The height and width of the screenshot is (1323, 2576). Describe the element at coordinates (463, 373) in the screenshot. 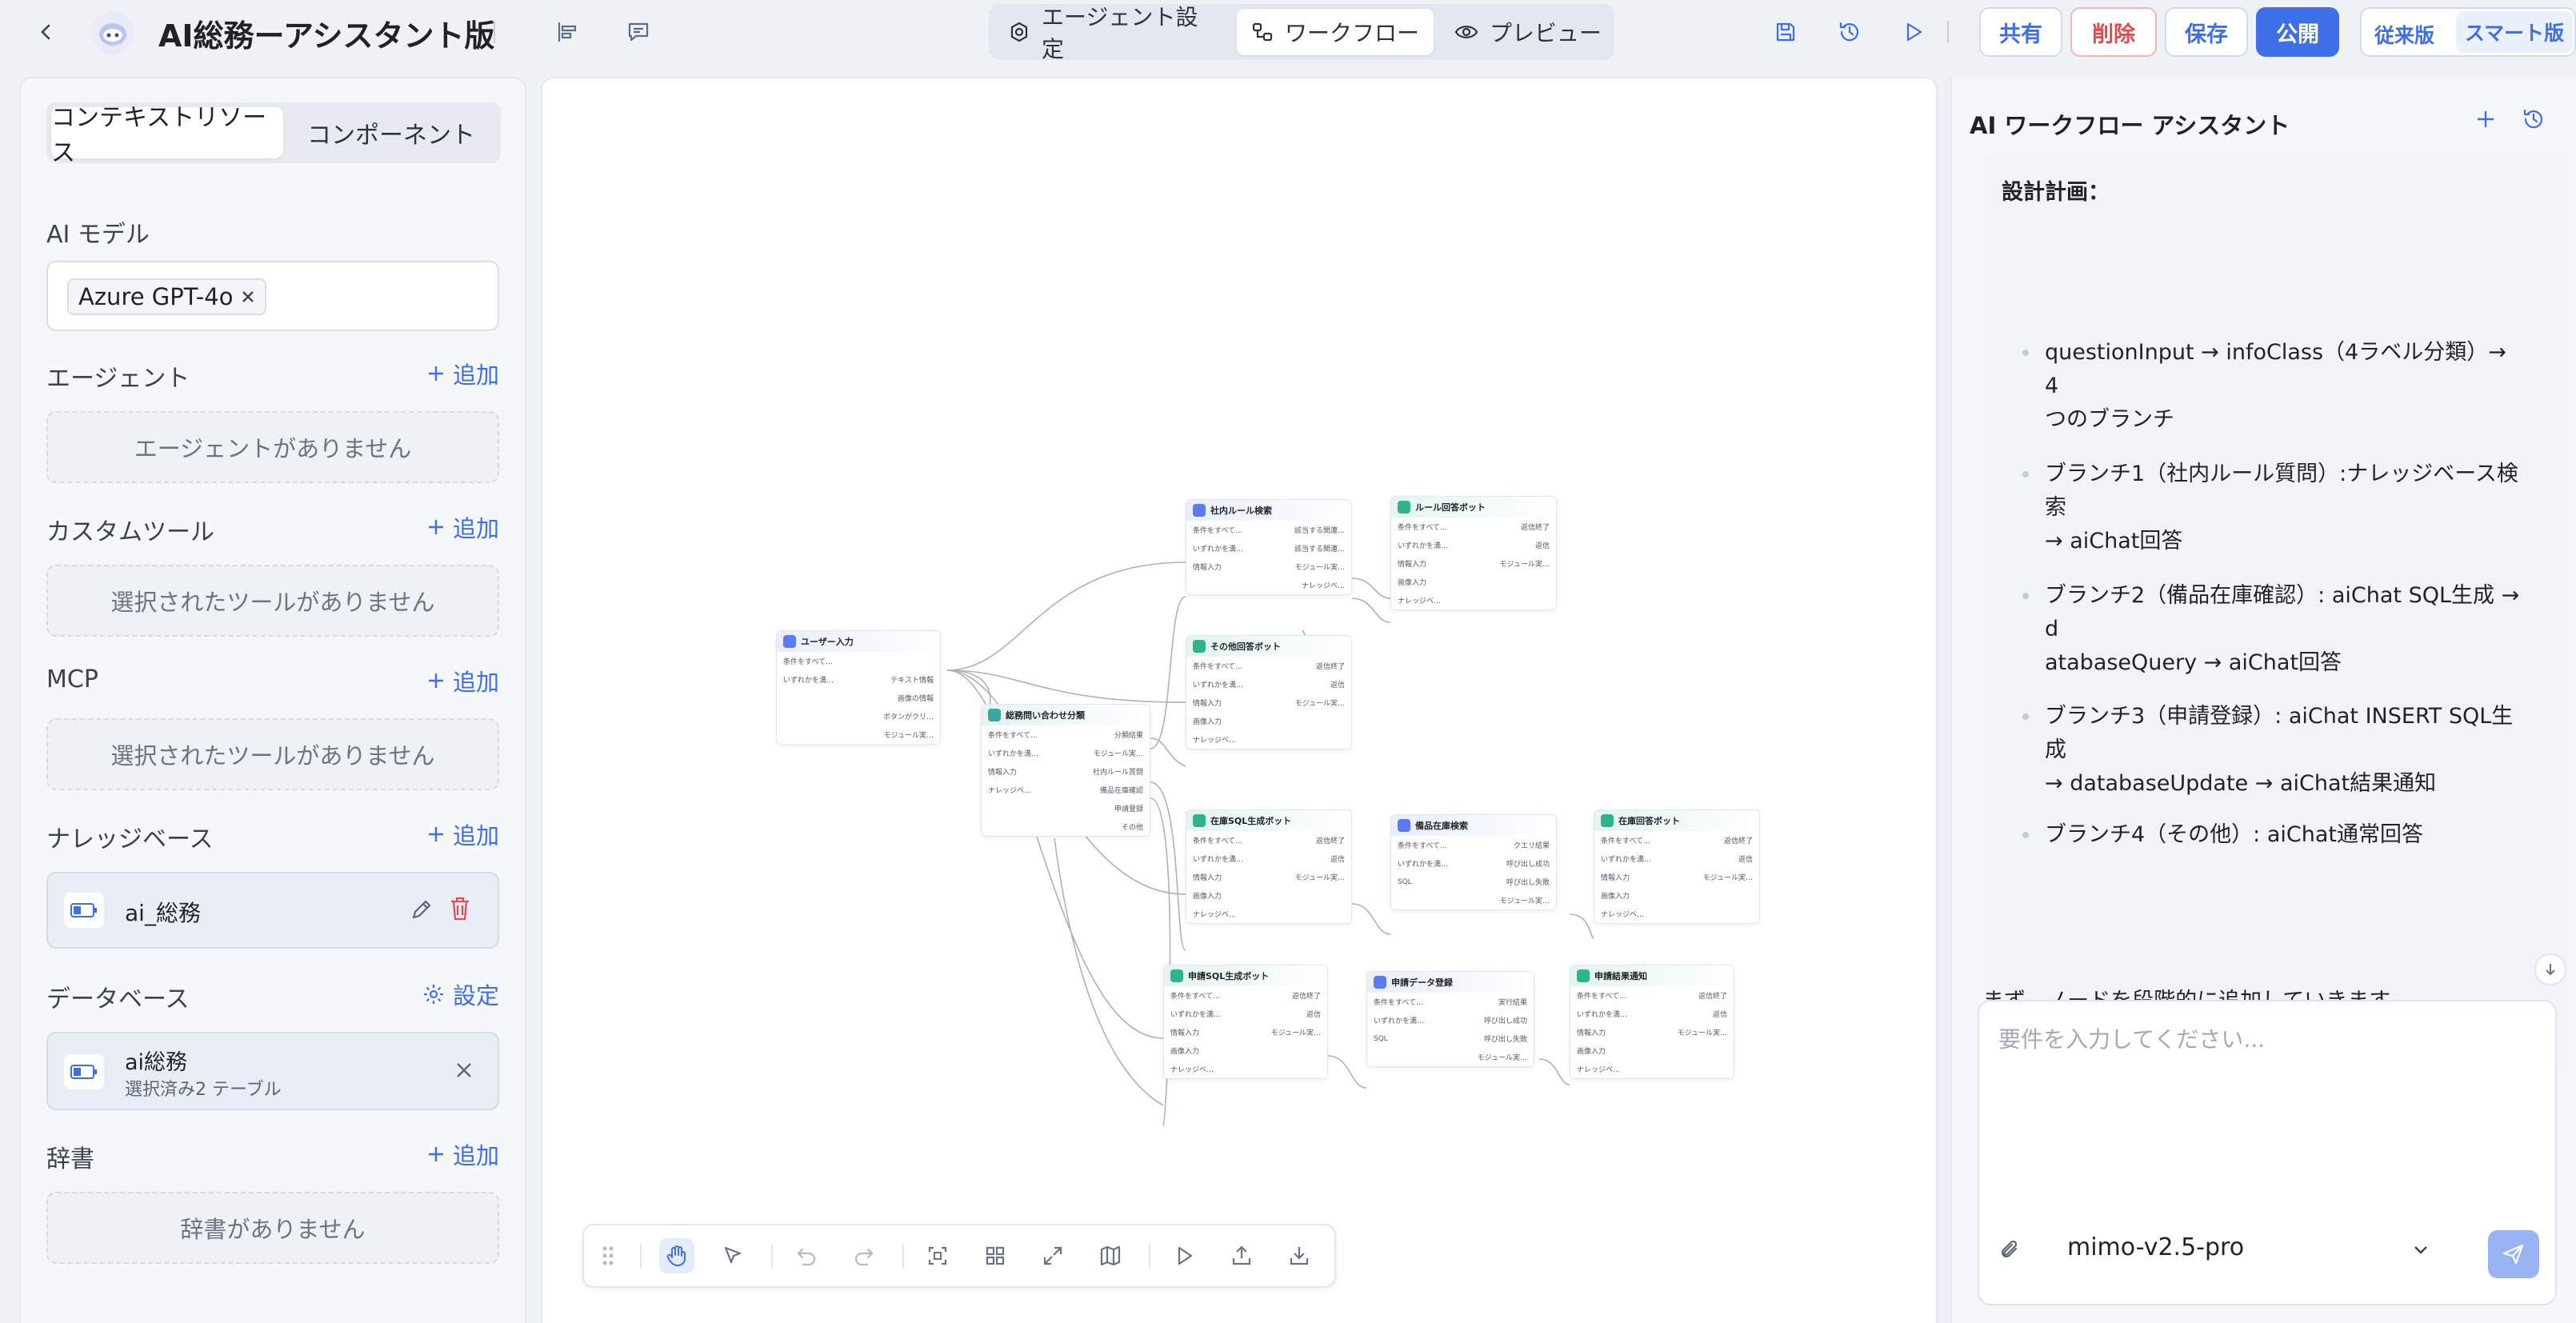

I see `add-agent-button: 追加` at that location.